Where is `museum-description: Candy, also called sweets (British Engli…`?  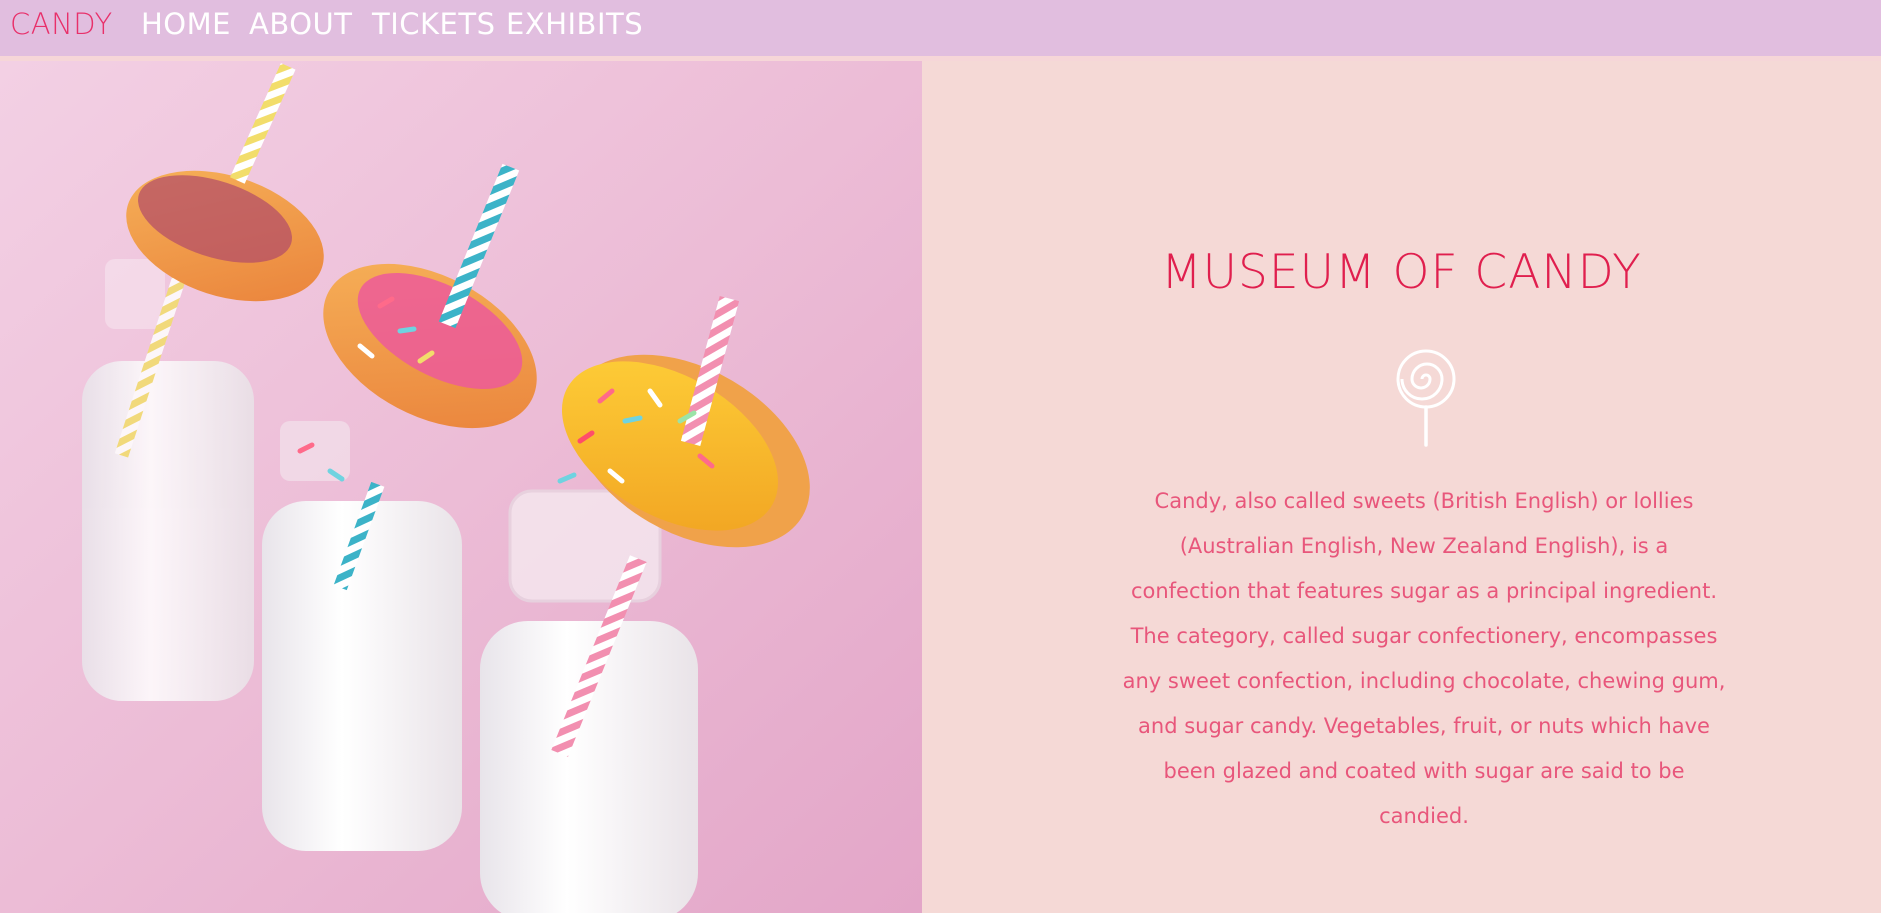
museum-description: Candy, also called sweets (British Engli… is located at coordinates (1424, 658).